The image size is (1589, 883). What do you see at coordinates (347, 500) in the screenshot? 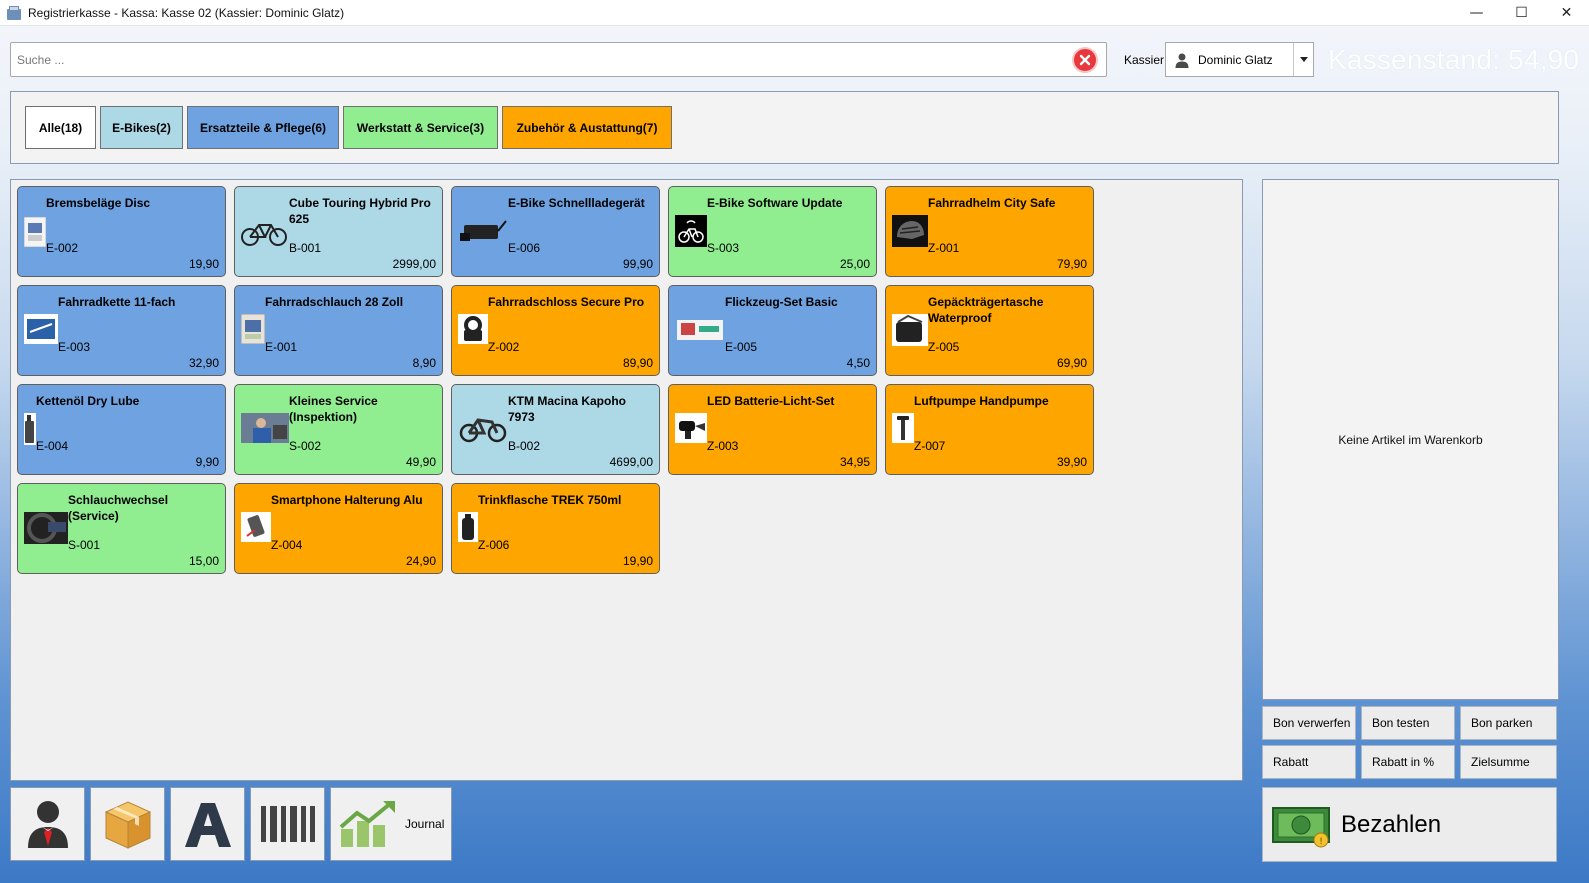
I see `article-name: Smartphone Halterung Alu` at bounding box center [347, 500].